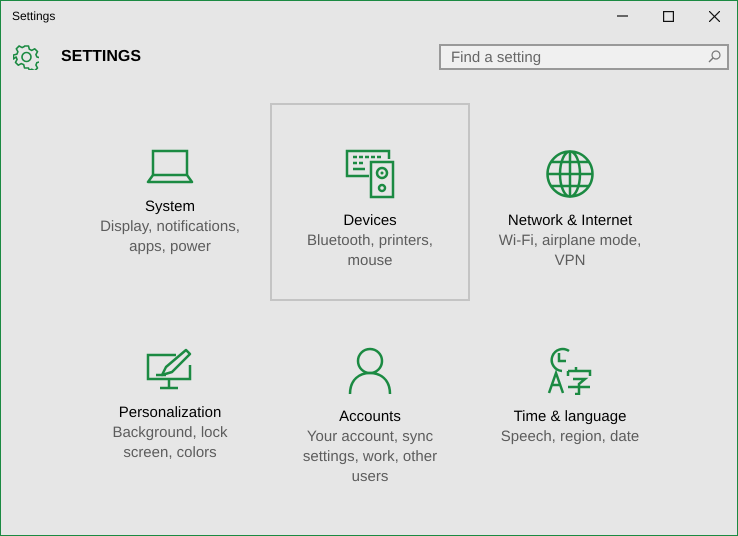 The width and height of the screenshot is (738, 536). I want to click on tile-title: Devices, so click(370, 221).